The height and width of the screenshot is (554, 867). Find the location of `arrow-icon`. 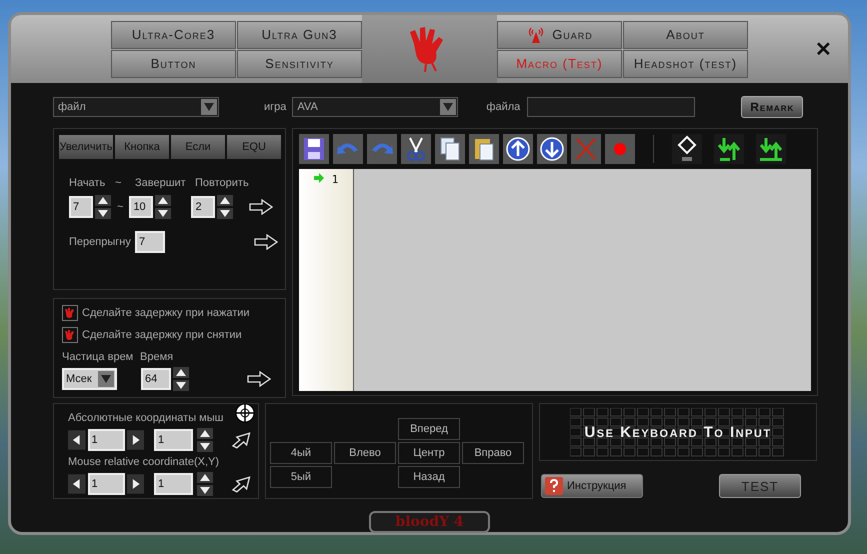

arrow-icon is located at coordinates (319, 178).